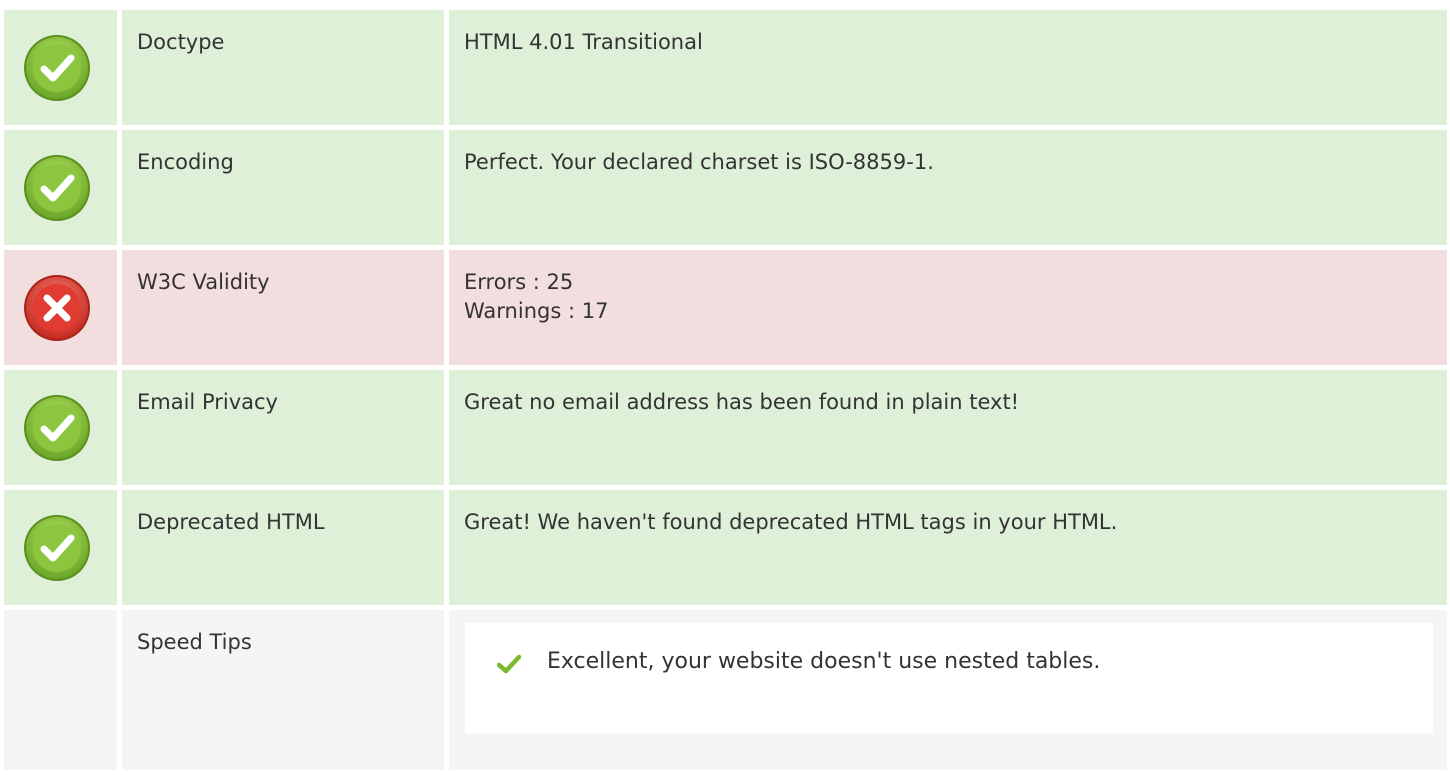  I want to click on check-label: Email Privacy, so click(207, 402).